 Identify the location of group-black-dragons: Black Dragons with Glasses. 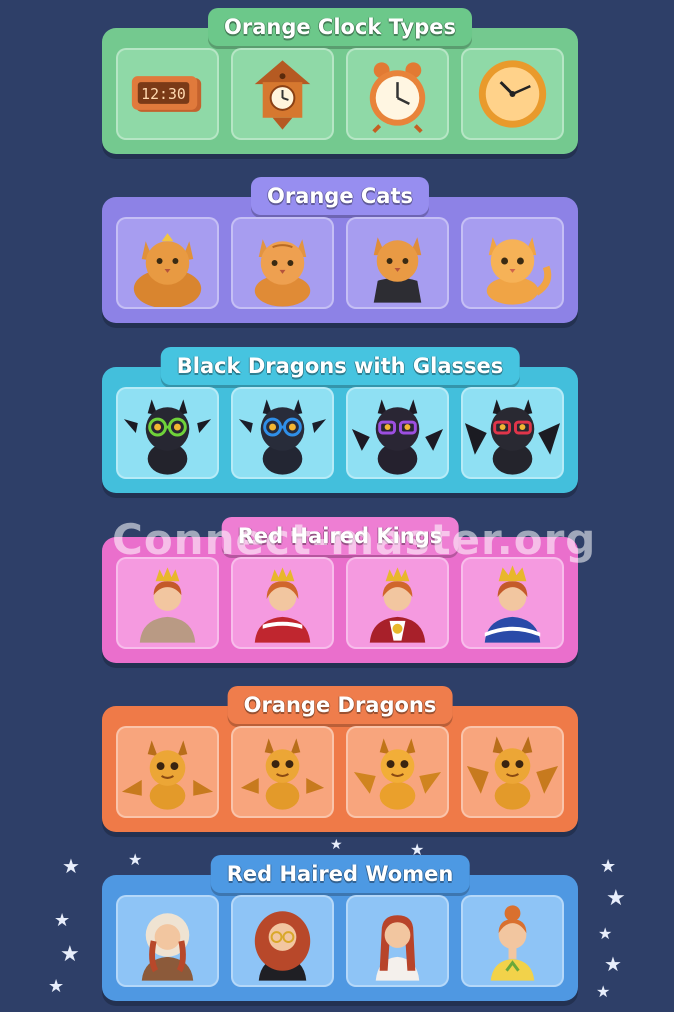
(340, 420).